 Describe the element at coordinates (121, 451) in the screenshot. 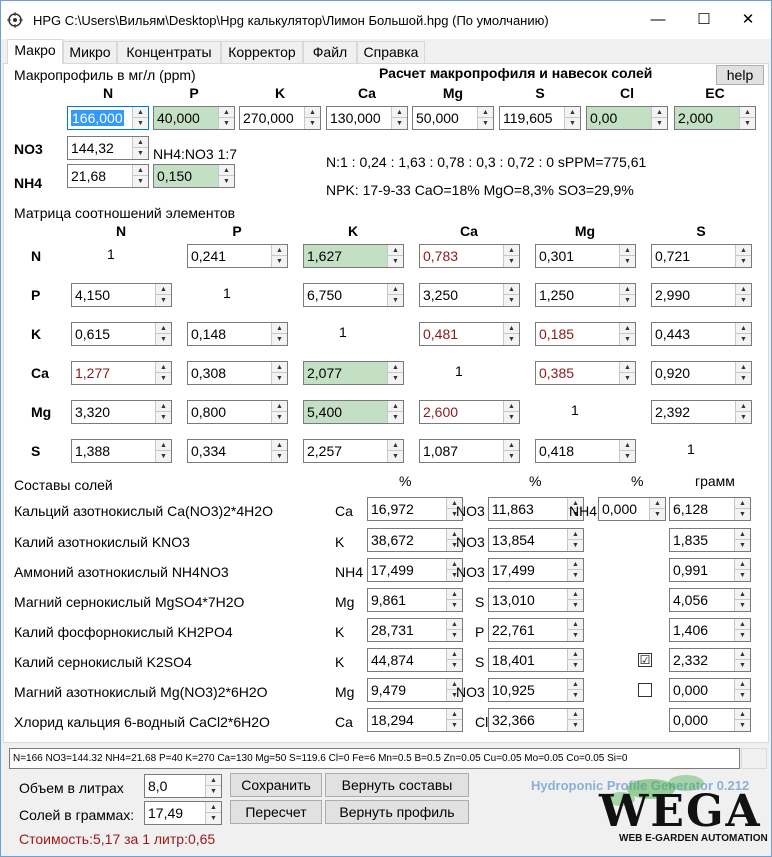

I see `matrix-cell-s-n: 1,388 ▲ ▼` at that location.